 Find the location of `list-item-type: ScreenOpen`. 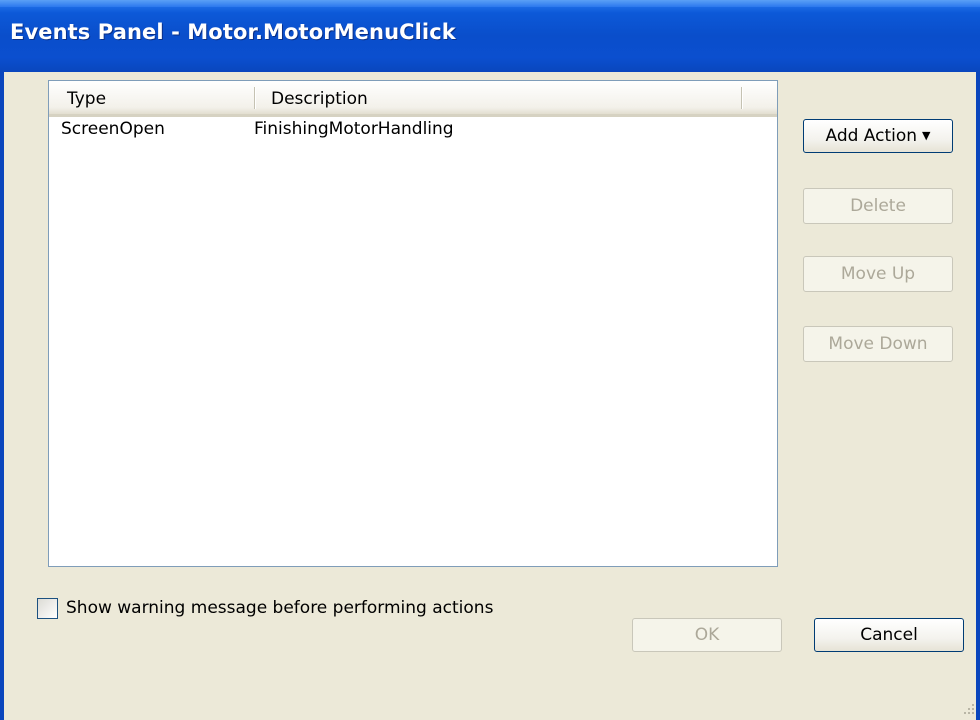

list-item-type: ScreenOpen is located at coordinates (113, 129).